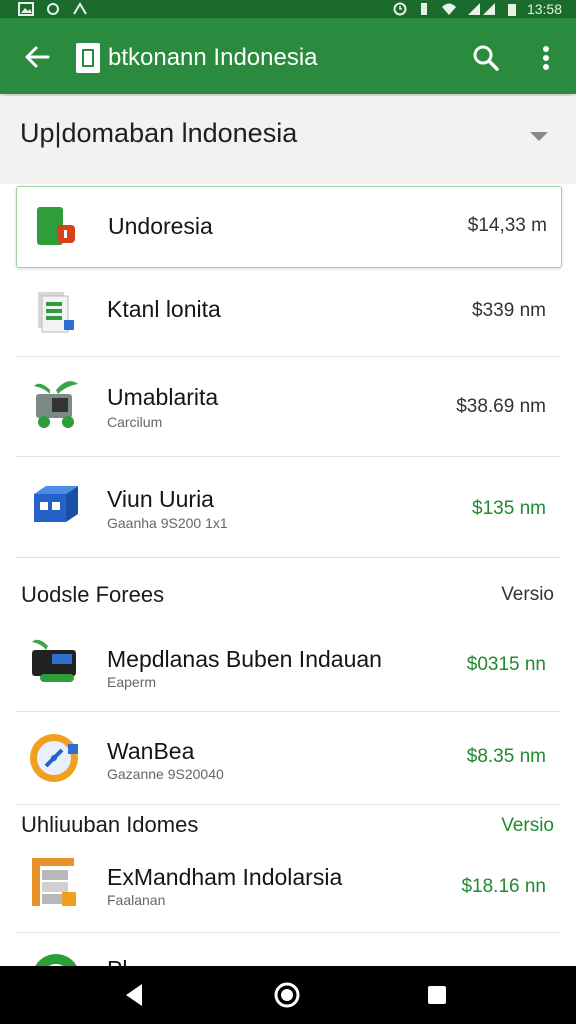 The image size is (576, 1024). What do you see at coordinates (167, 523) in the screenshot?
I see `item-subtitle: Gaanha 9S200 1x1` at bounding box center [167, 523].